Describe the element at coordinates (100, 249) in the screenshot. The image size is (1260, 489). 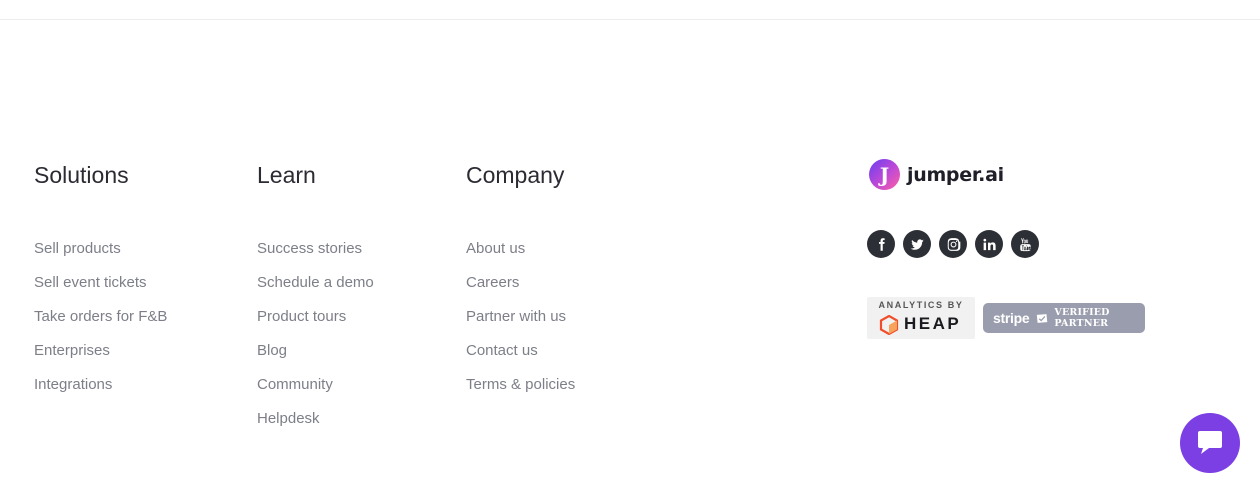
I see `link-sell-products: Sell products` at that location.